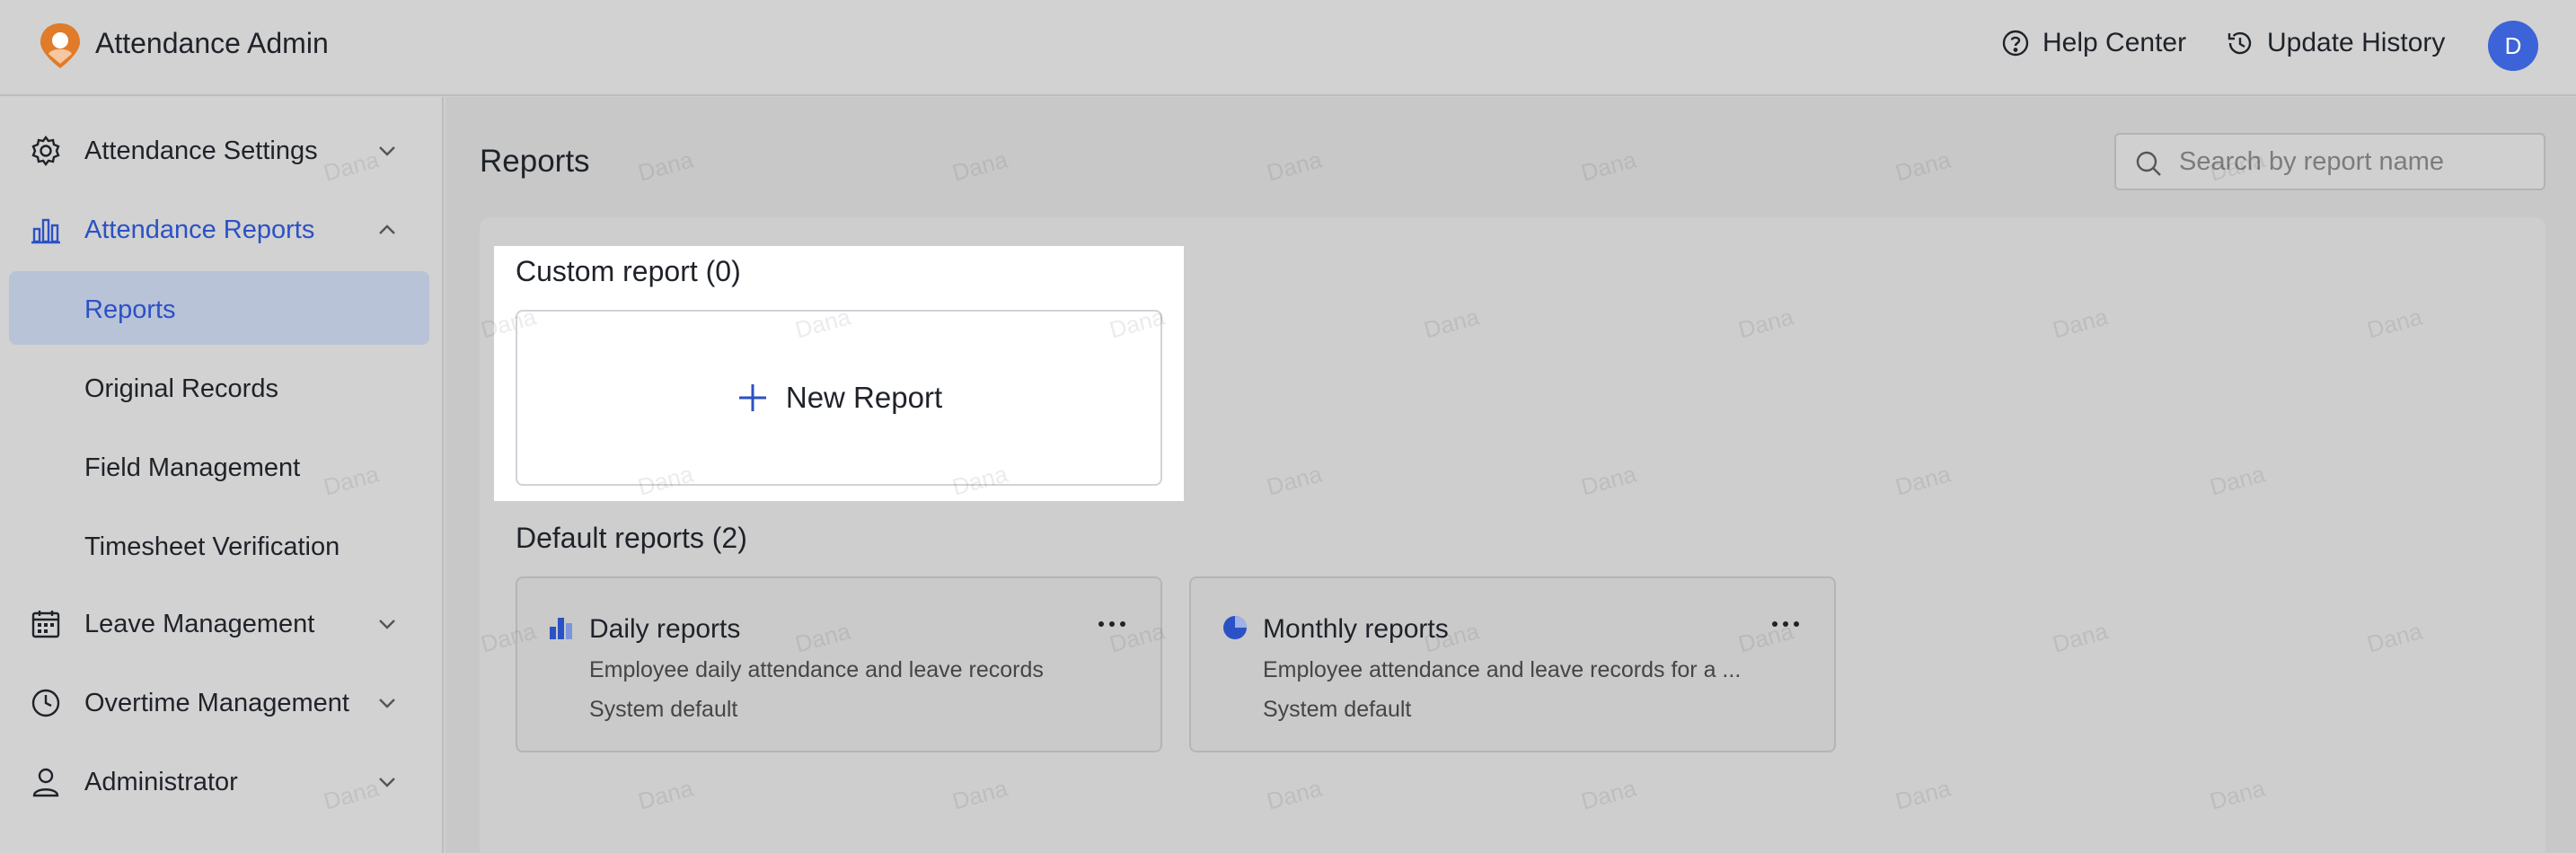 The height and width of the screenshot is (853, 2576). What do you see at coordinates (631, 538) in the screenshot?
I see `default-reports-title: Default reports (2)` at bounding box center [631, 538].